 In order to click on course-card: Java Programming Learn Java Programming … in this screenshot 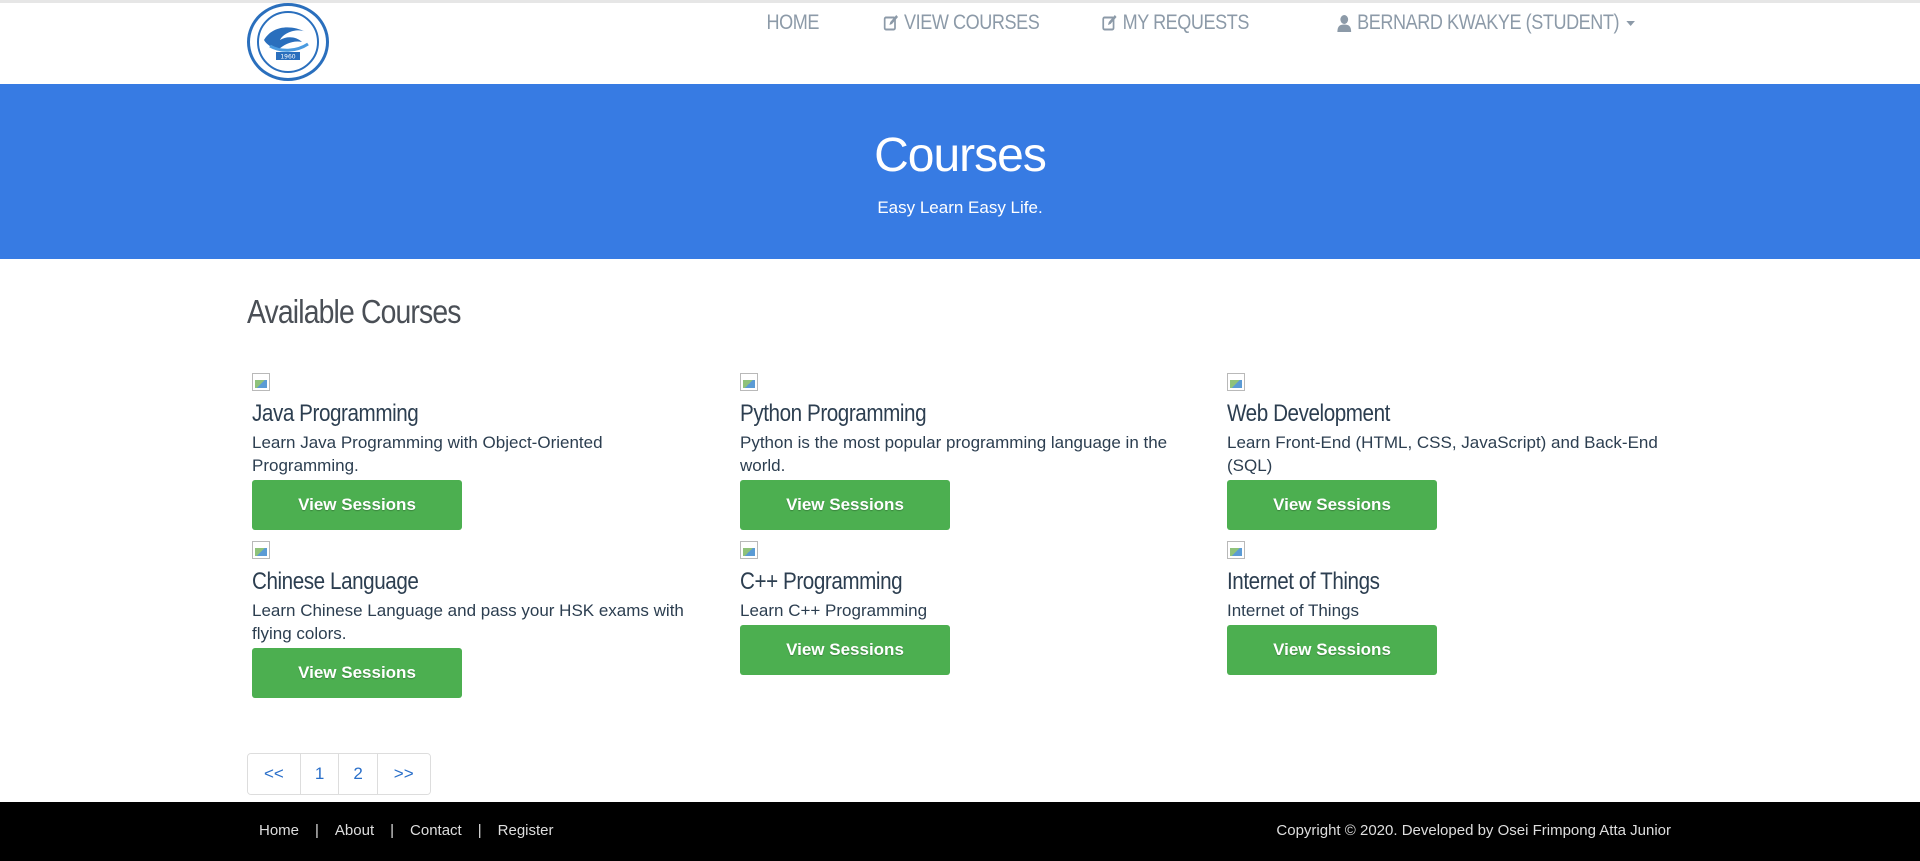, I will do `click(477, 451)`.